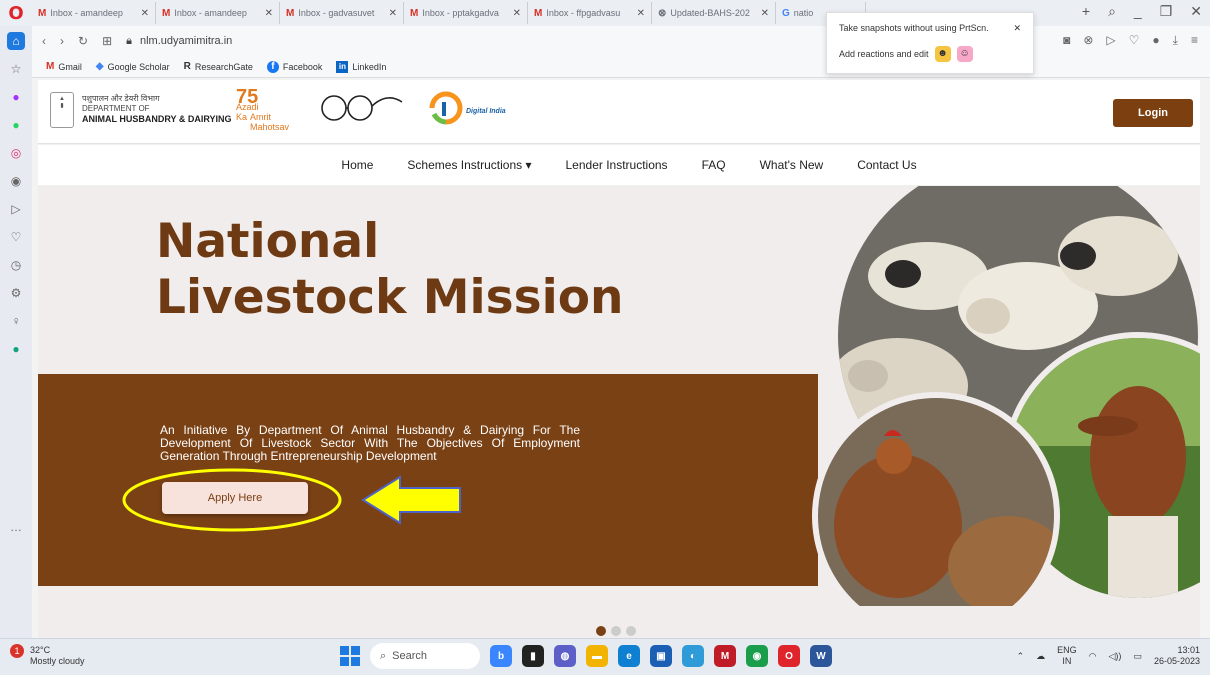  What do you see at coordinates (116, 108) in the screenshot?
I see `dept-line1: DEPARTMENT OF` at bounding box center [116, 108].